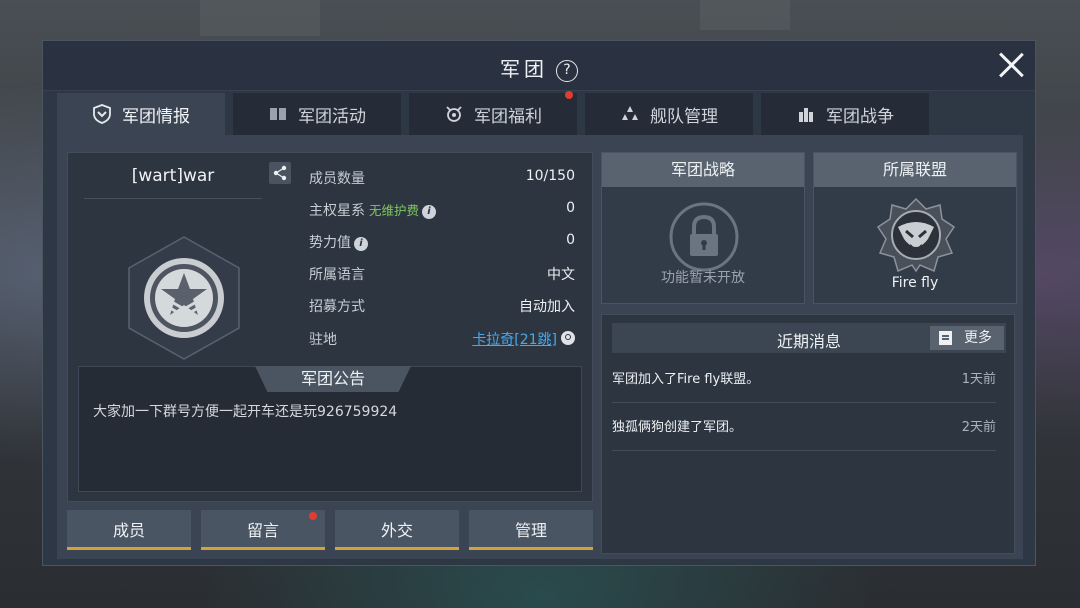 Image resolution: width=1080 pixels, height=608 pixels. I want to click on more-button: 更多, so click(967, 338).